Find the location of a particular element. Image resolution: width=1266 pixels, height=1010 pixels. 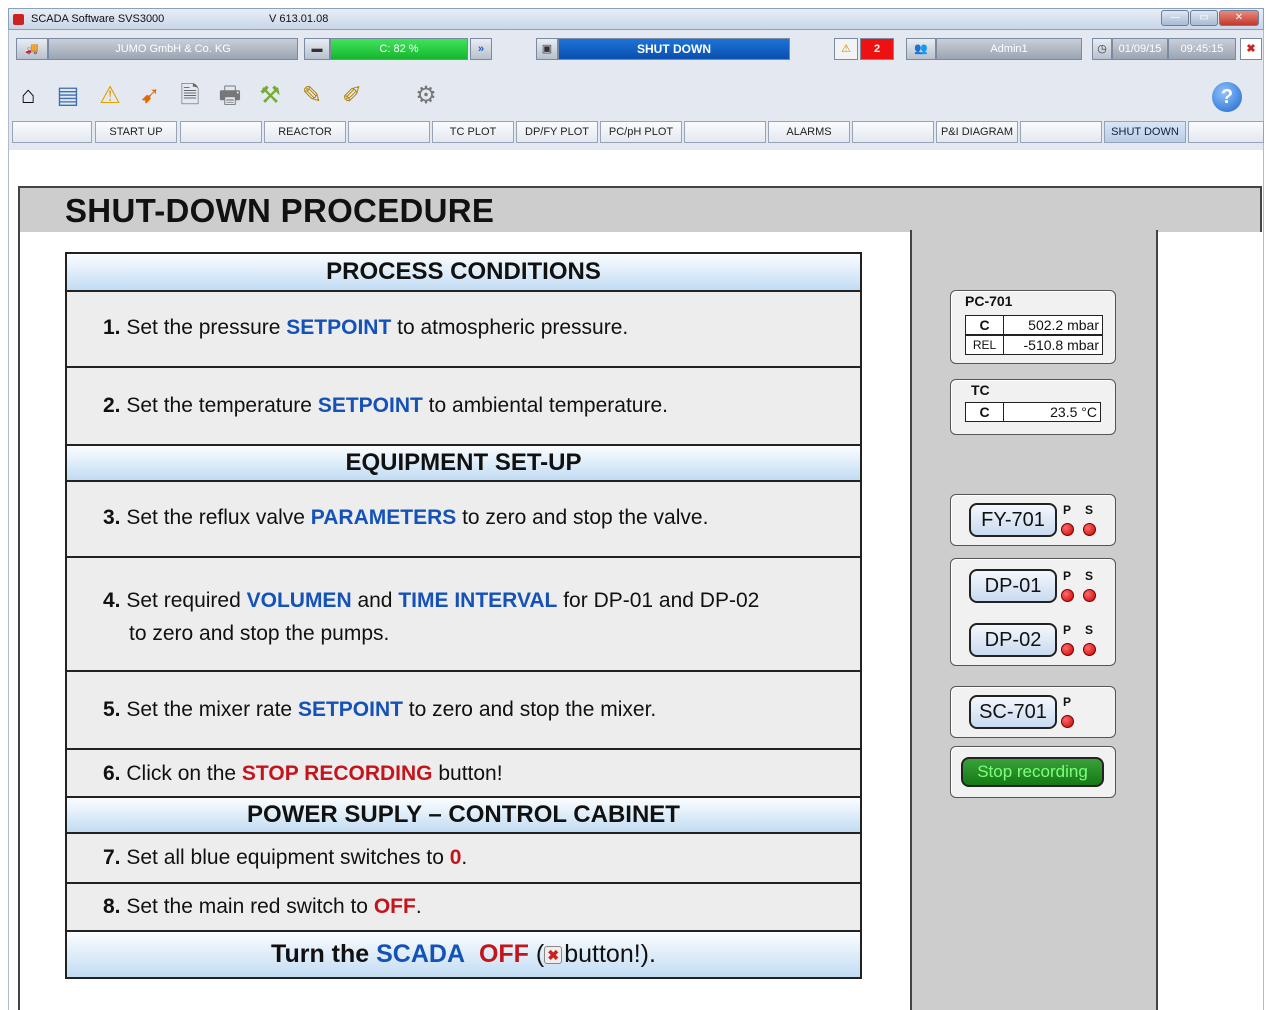

close-icon: ✖ is located at coordinates (553, 955).